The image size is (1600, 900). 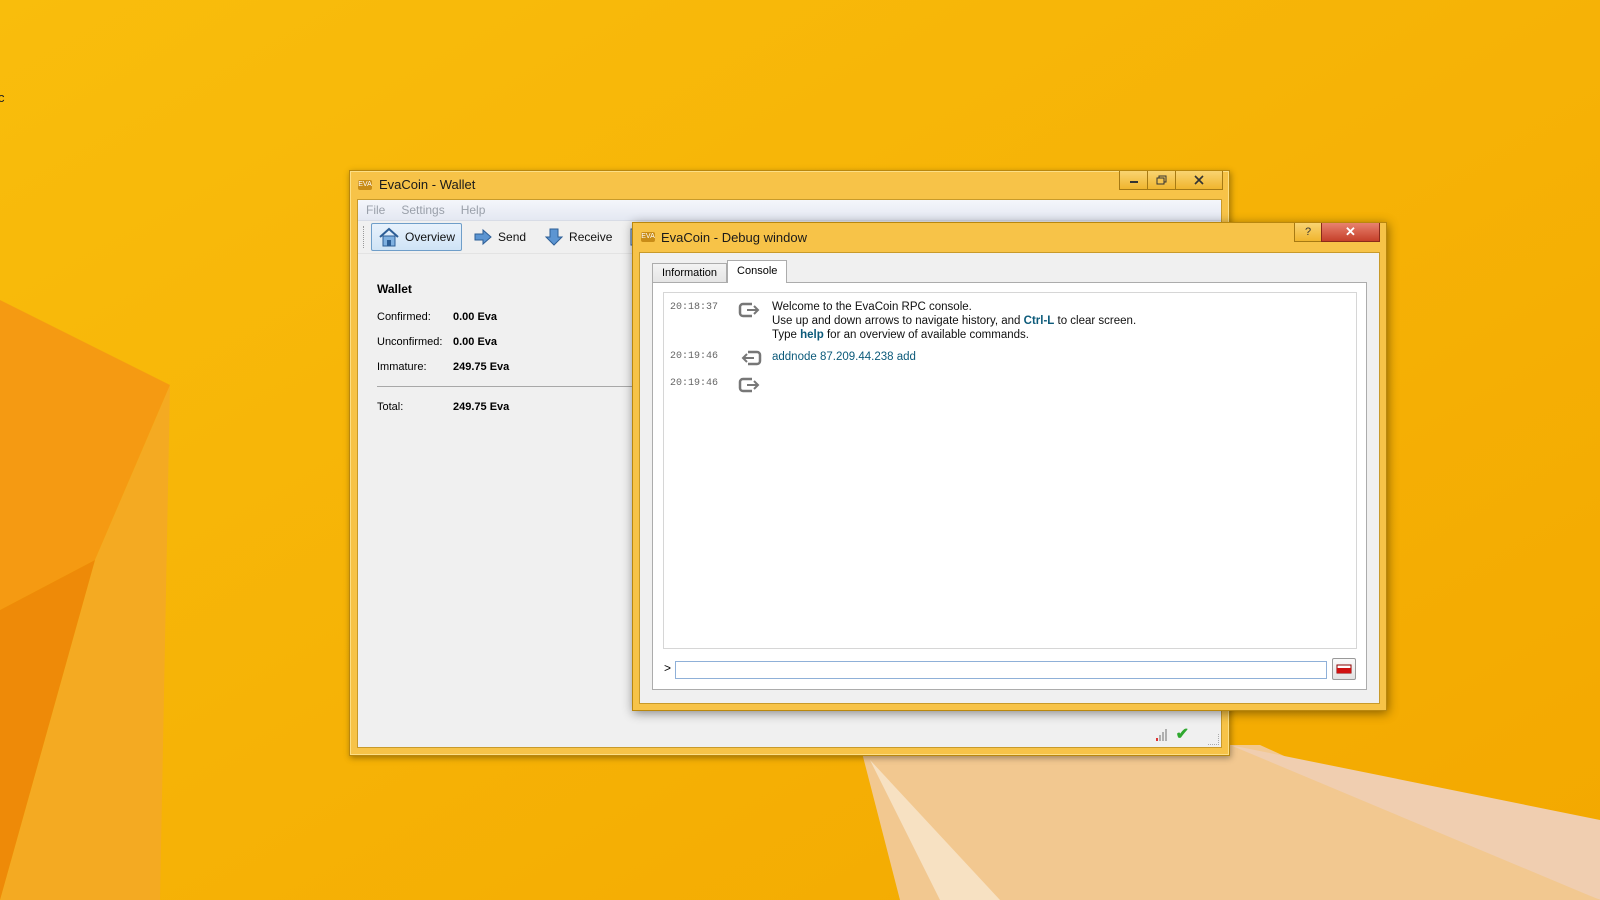 What do you see at coordinates (1001, 670) in the screenshot?
I see `console-input` at bounding box center [1001, 670].